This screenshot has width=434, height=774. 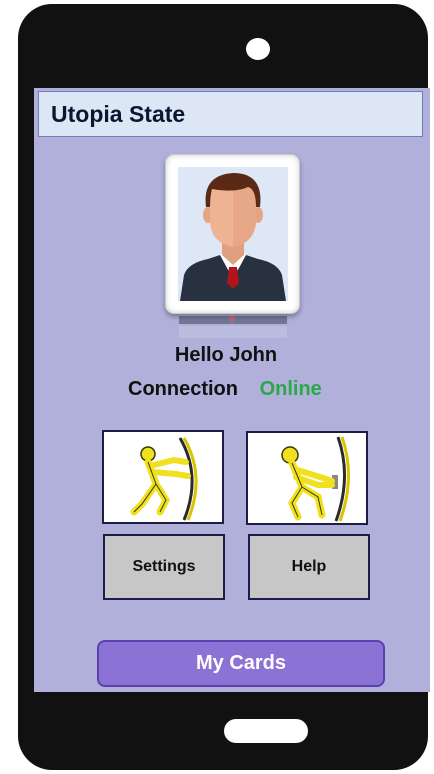 I want to click on settings-button: Settings, so click(x=164, y=567).